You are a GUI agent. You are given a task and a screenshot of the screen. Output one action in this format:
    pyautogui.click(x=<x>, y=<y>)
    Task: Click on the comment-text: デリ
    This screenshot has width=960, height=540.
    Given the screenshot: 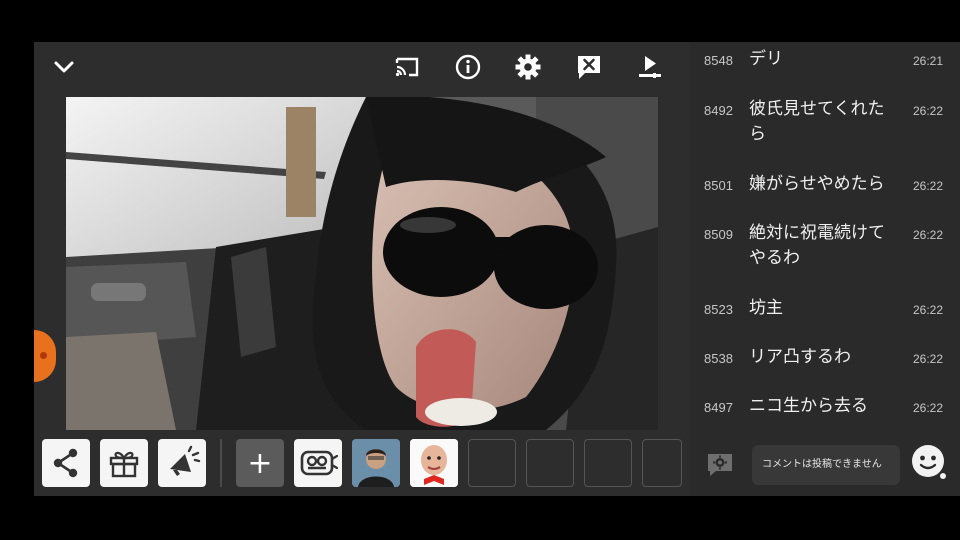 What is the action you would take?
    pyautogui.click(x=766, y=59)
    